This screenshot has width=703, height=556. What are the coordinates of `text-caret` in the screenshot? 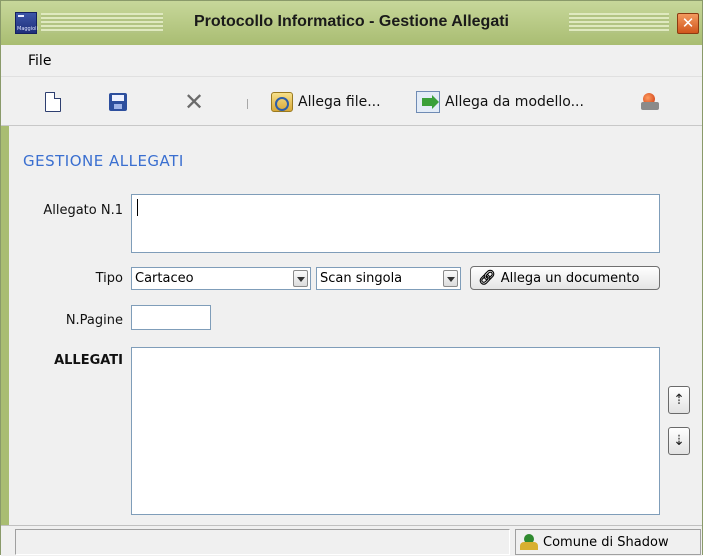 It's located at (137, 207).